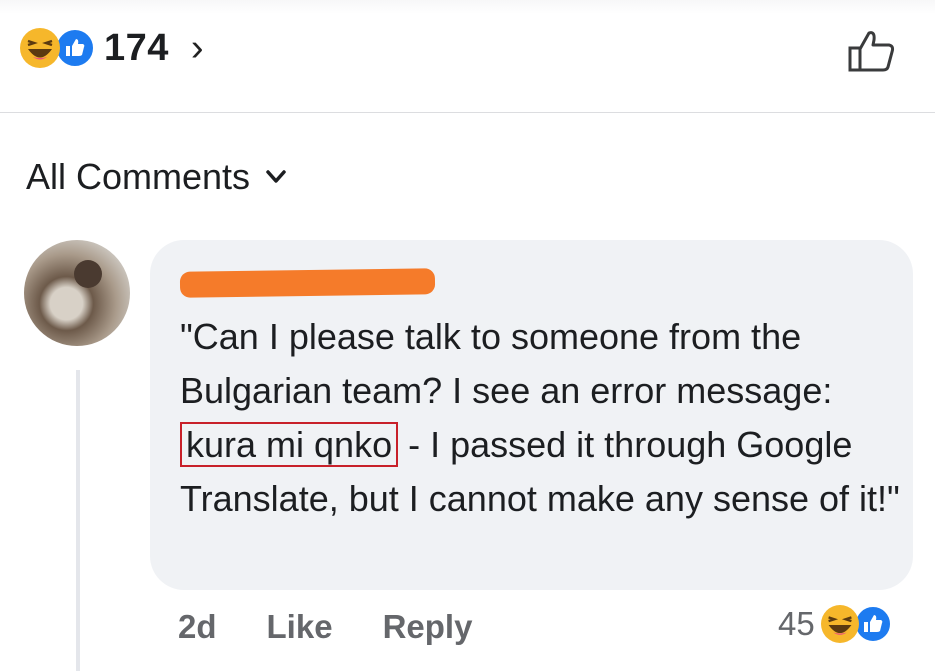 The height and width of the screenshot is (671, 935). Describe the element at coordinates (796, 623) in the screenshot. I see `comment-reaction-count: 45` at that location.